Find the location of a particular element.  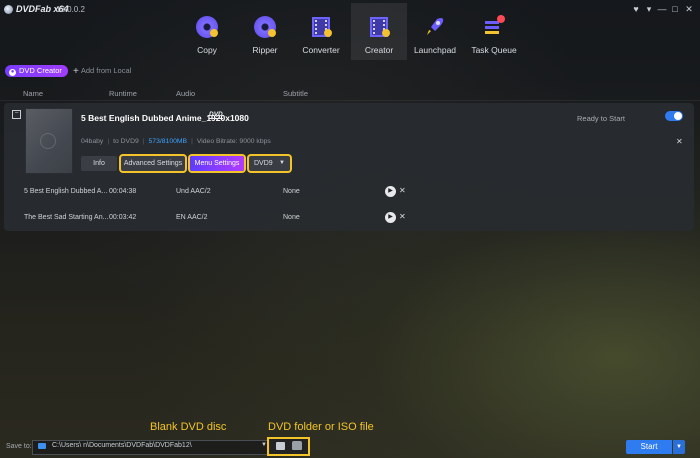

thumbnail-placeholder-icon is located at coordinates (48, 141).